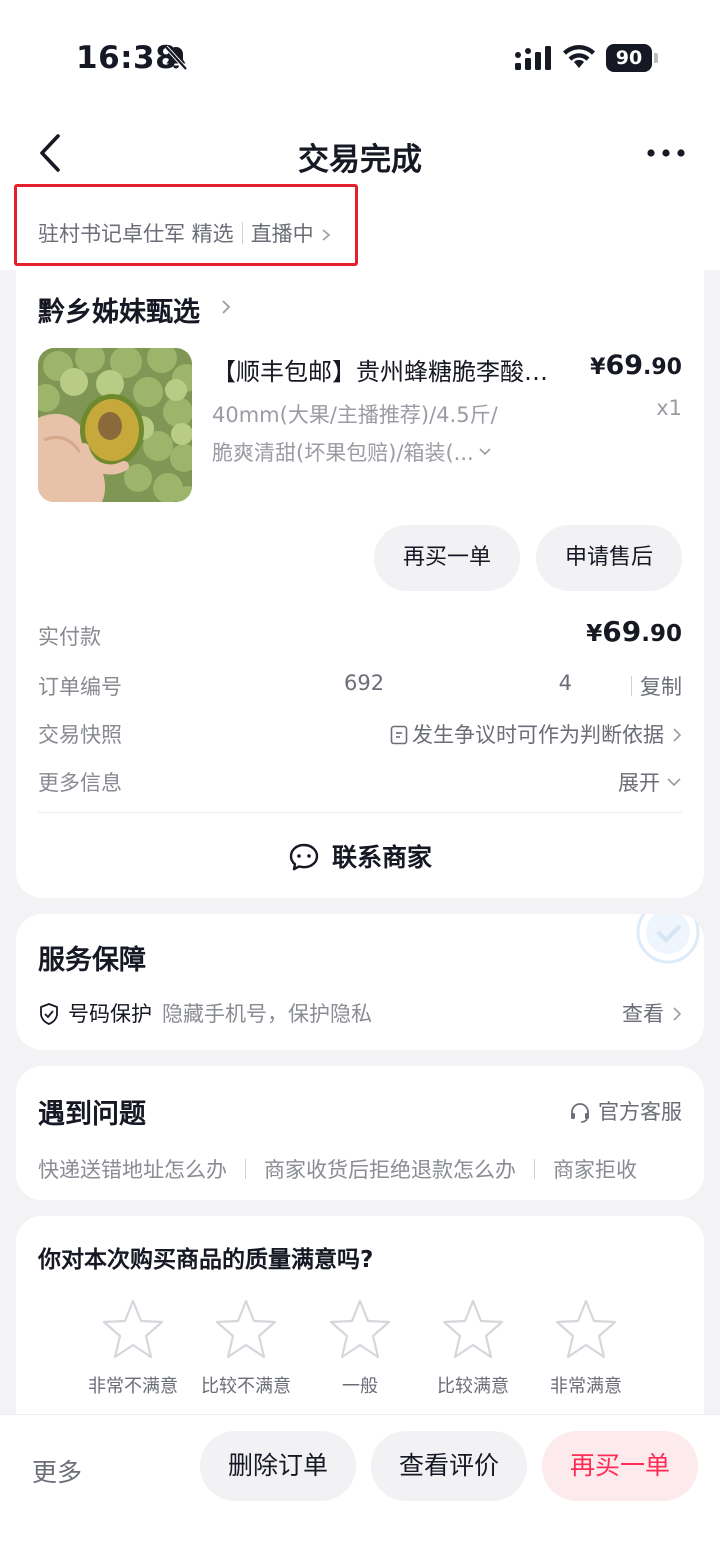 Image resolution: width=720 pixels, height=1565 pixels. What do you see at coordinates (360, 1489) in the screenshot?
I see `bottom-action-bar: 更多 删除订单 查看评价 再买一单` at bounding box center [360, 1489].